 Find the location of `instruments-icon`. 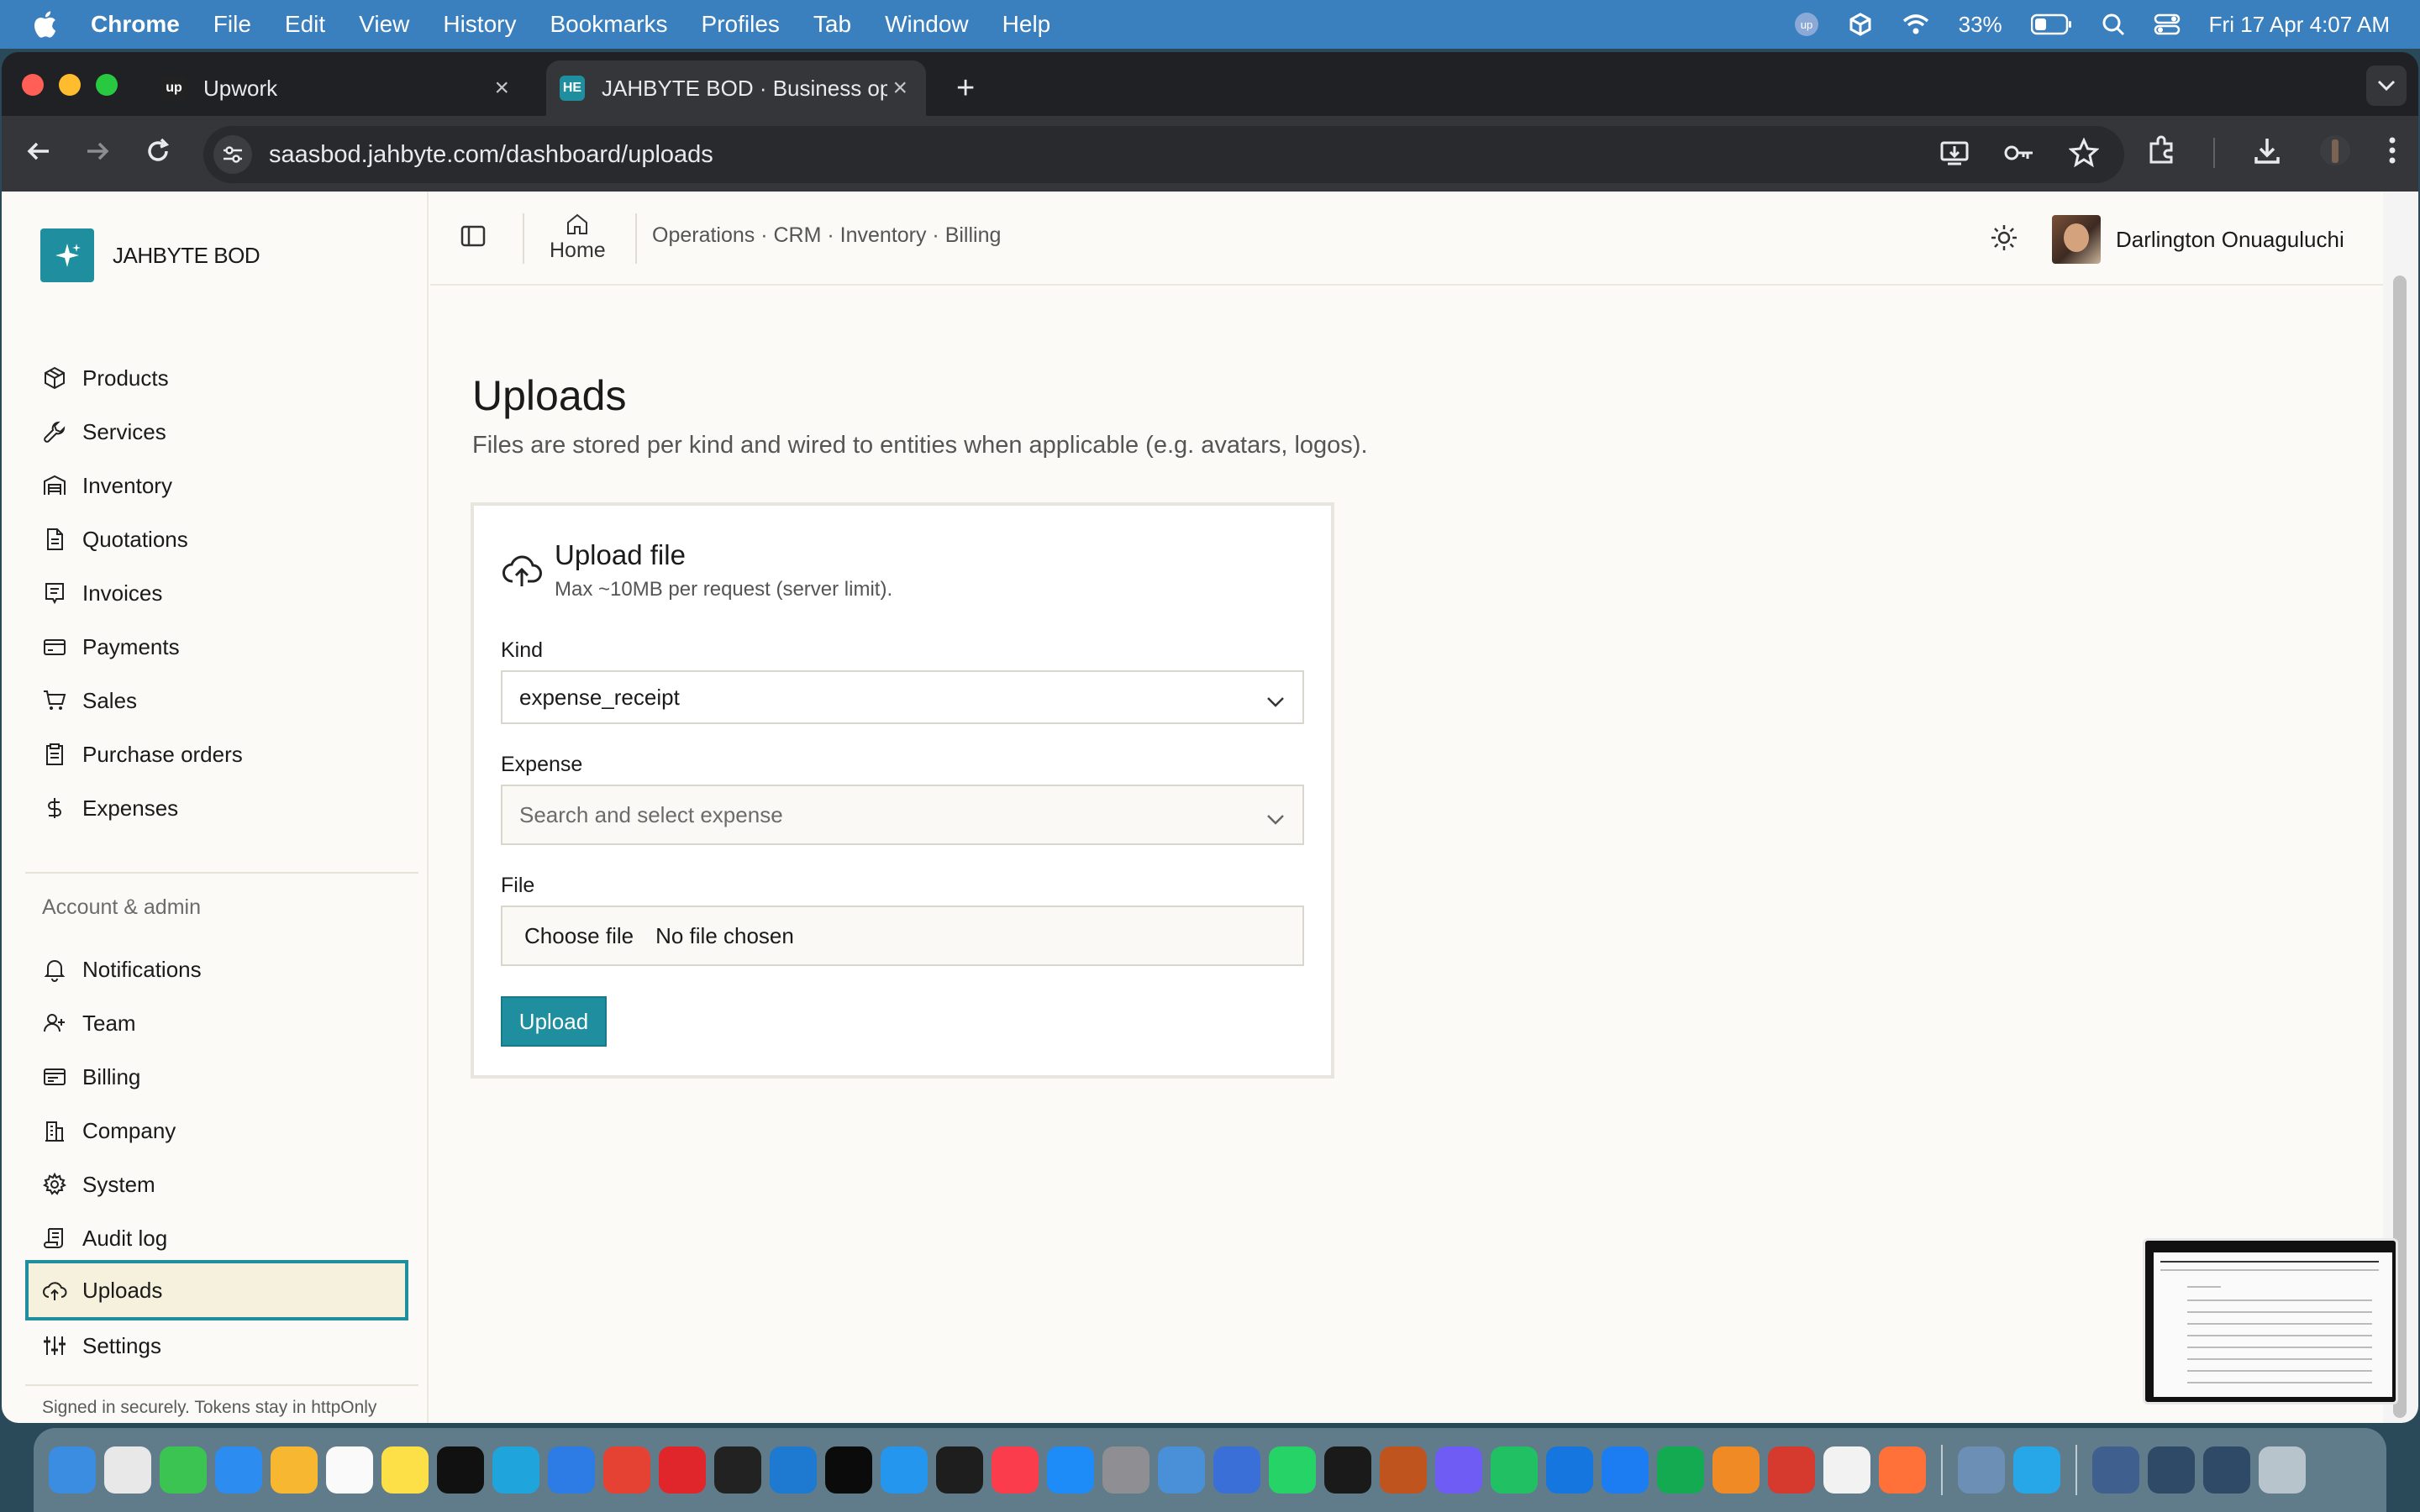

instruments-icon is located at coordinates (1625, 1470).